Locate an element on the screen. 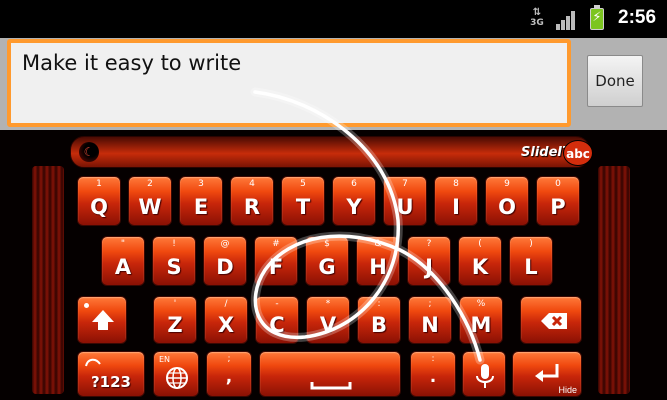  voice-input-key is located at coordinates (484, 374).